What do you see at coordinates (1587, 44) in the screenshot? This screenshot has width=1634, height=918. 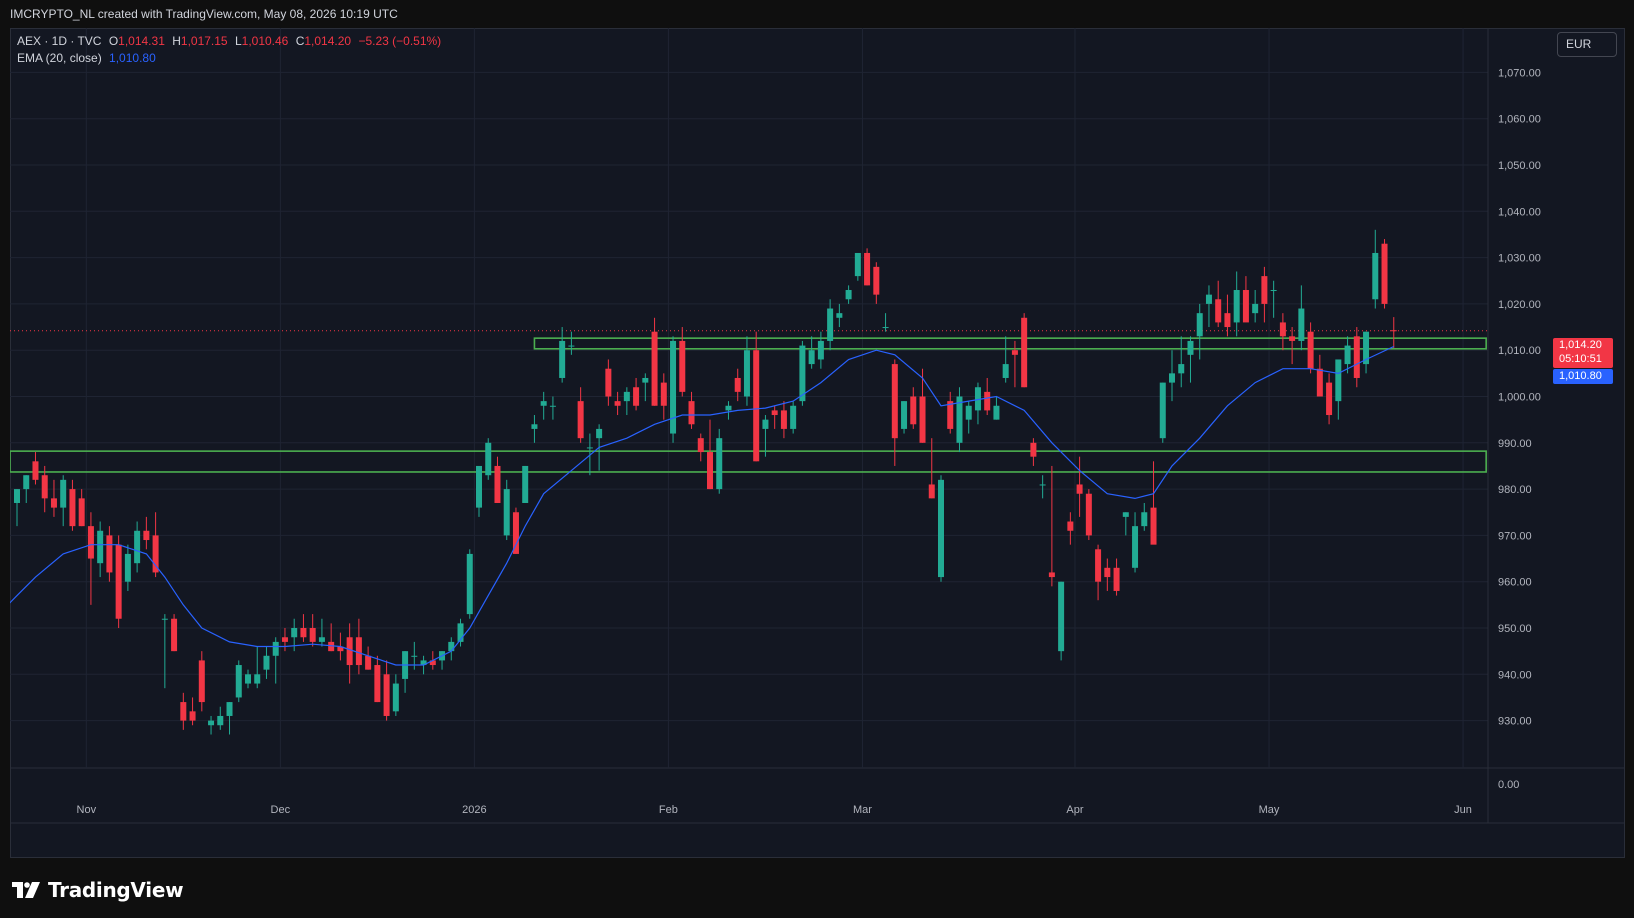 I see `currency-button: EUR` at bounding box center [1587, 44].